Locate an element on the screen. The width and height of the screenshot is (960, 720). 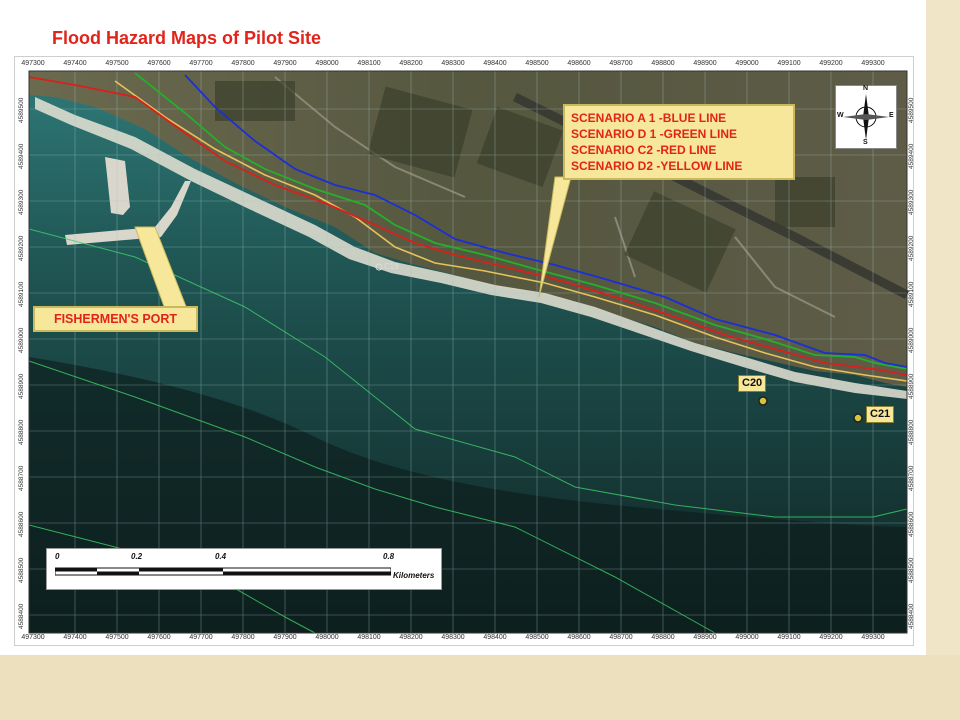
decorative-band-right is located at coordinates (943, 360).